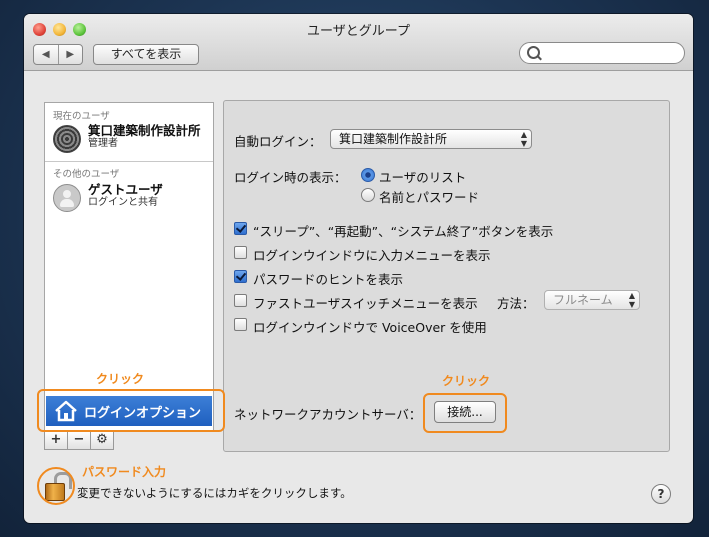  Describe the element at coordinates (146, 54) in the screenshot. I see `show-all-button: すべてを表示` at that location.